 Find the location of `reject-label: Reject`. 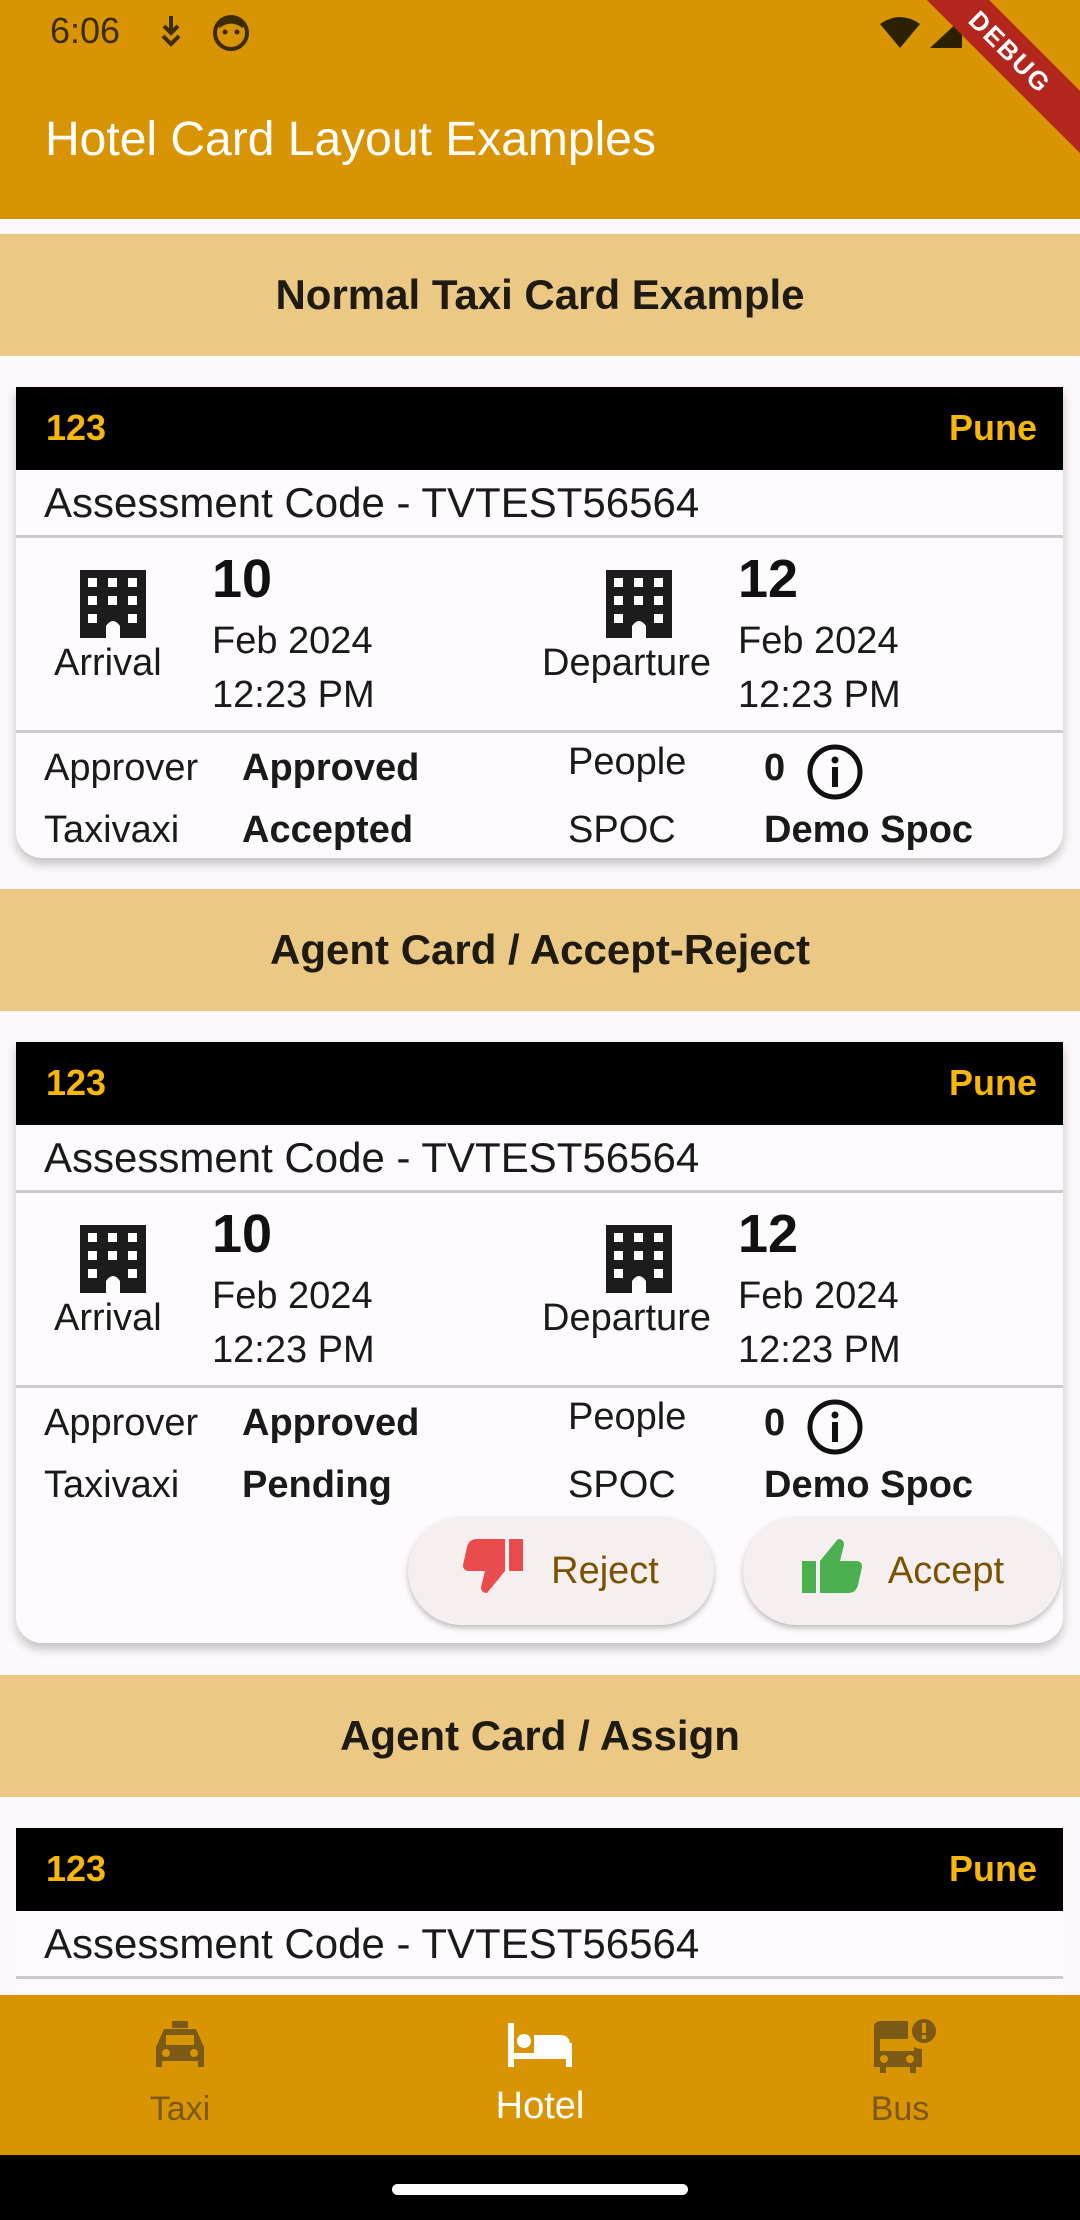

reject-label: Reject is located at coordinates (605, 1570).